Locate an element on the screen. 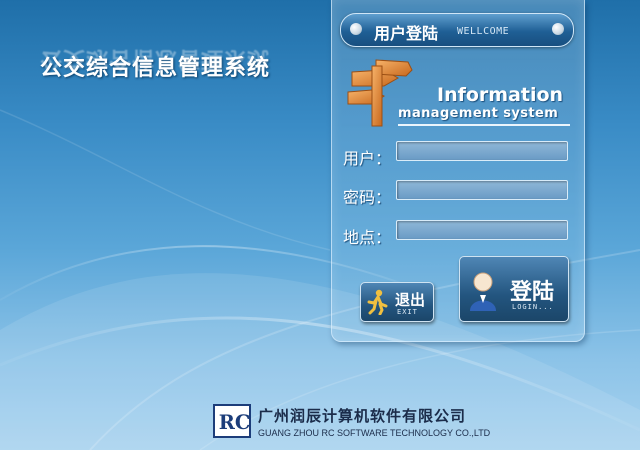  exit-button: 退出 EXIT is located at coordinates (397, 302).